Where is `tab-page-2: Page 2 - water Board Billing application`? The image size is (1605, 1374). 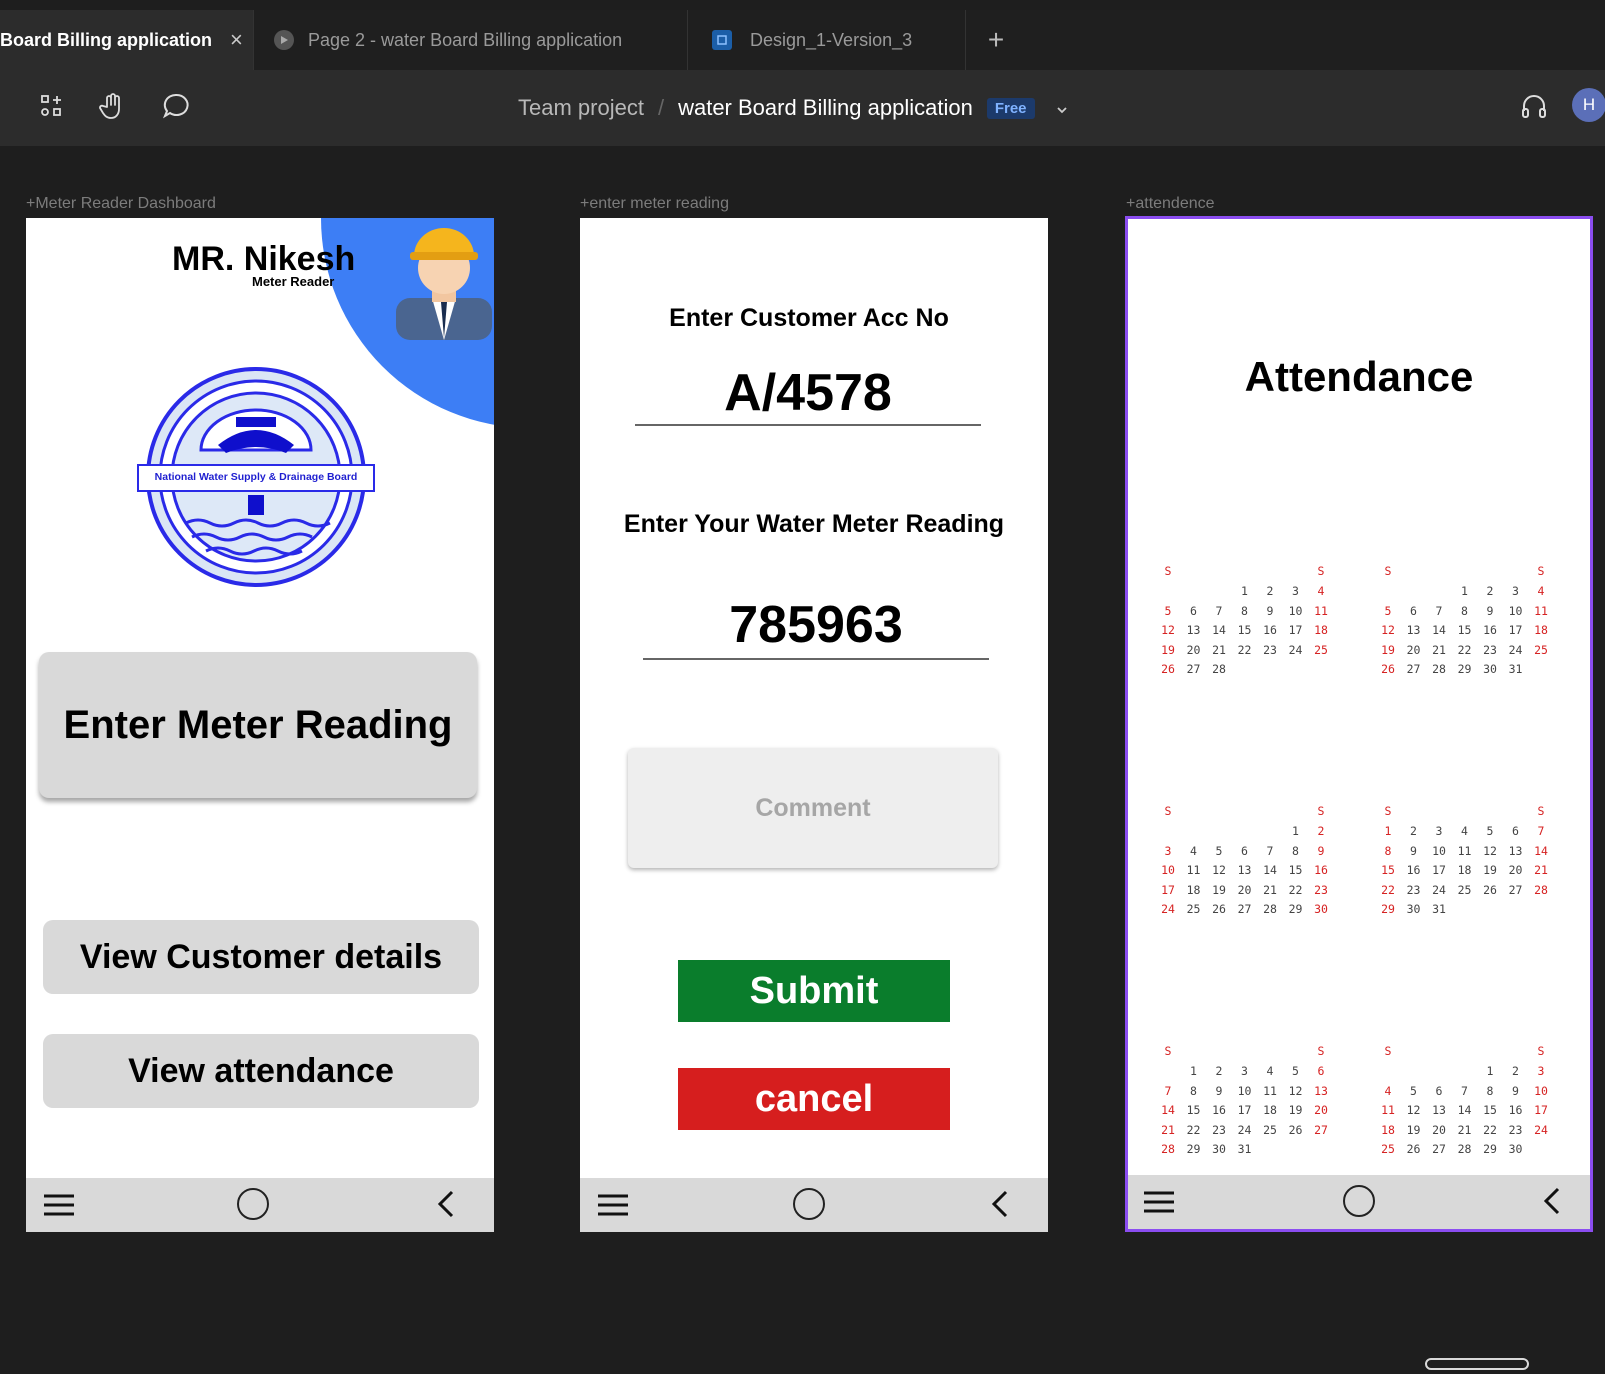
tab-page-2: Page 2 - water Board Billing application is located at coordinates (471, 40).